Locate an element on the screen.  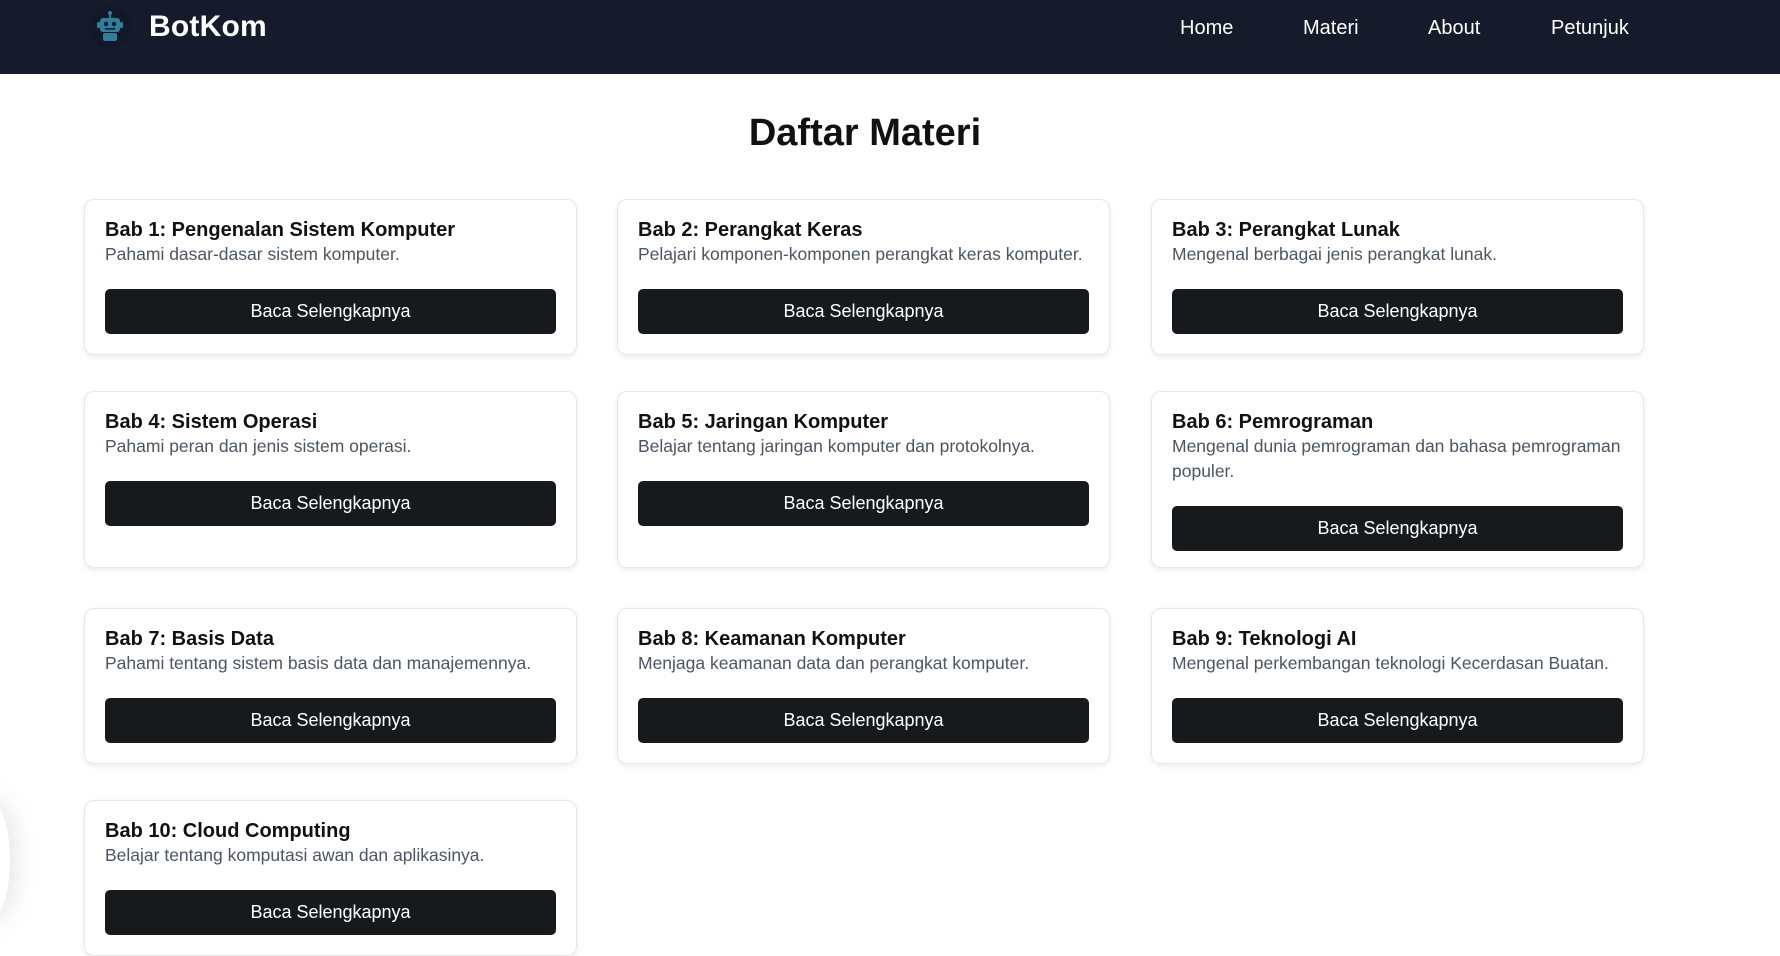
nav-link-petunjuk: Petunjuk is located at coordinates (1590, 28).